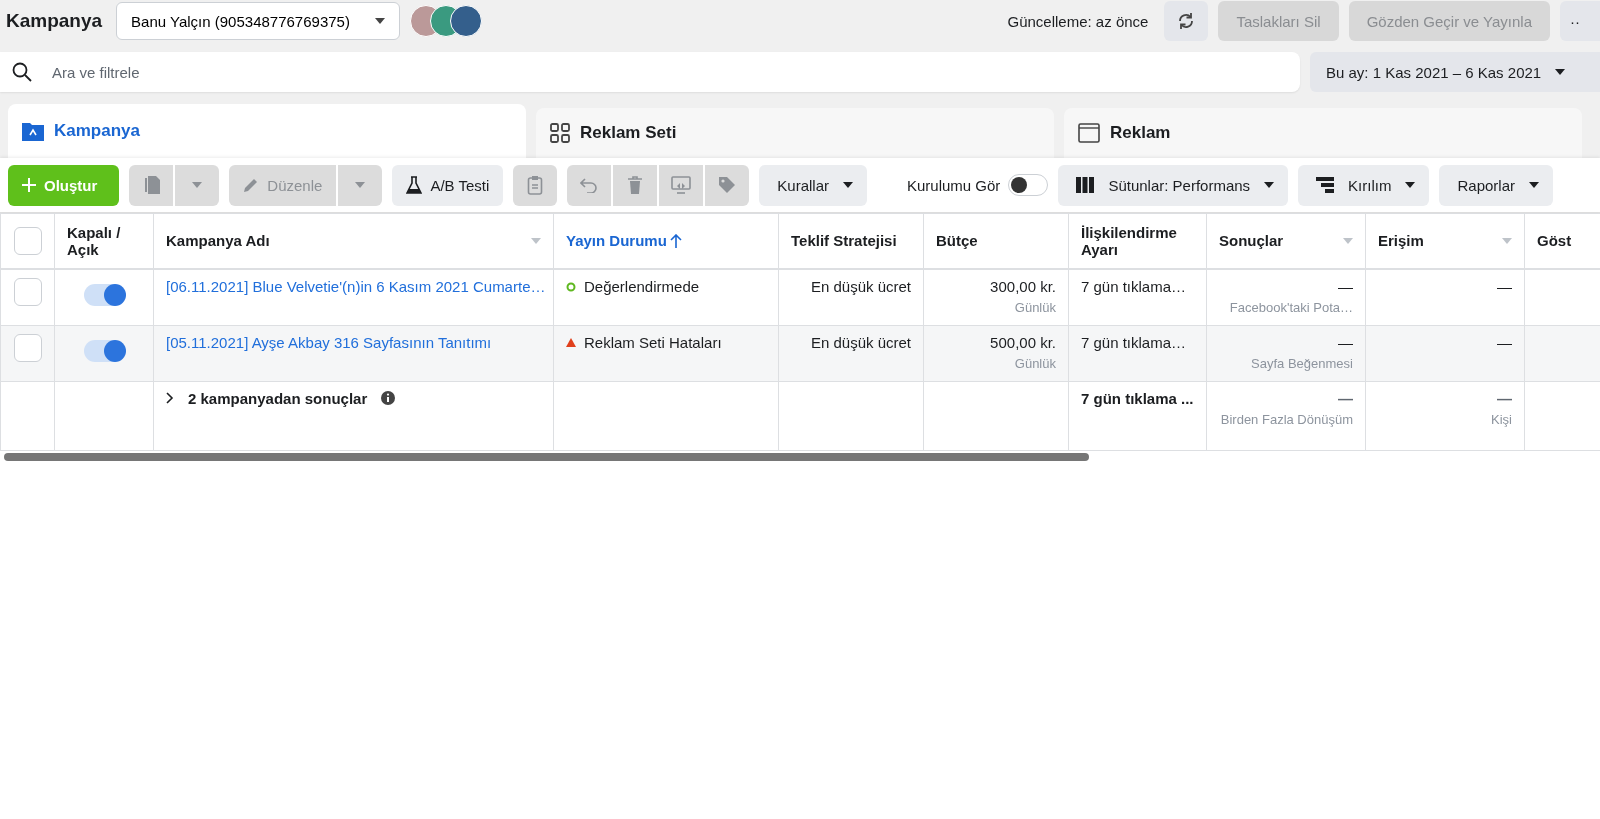 The height and width of the screenshot is (819, 1600). Describe the element at coordinates (1554, 241) in the screenshot. I see `column-header: Göst` at that location.